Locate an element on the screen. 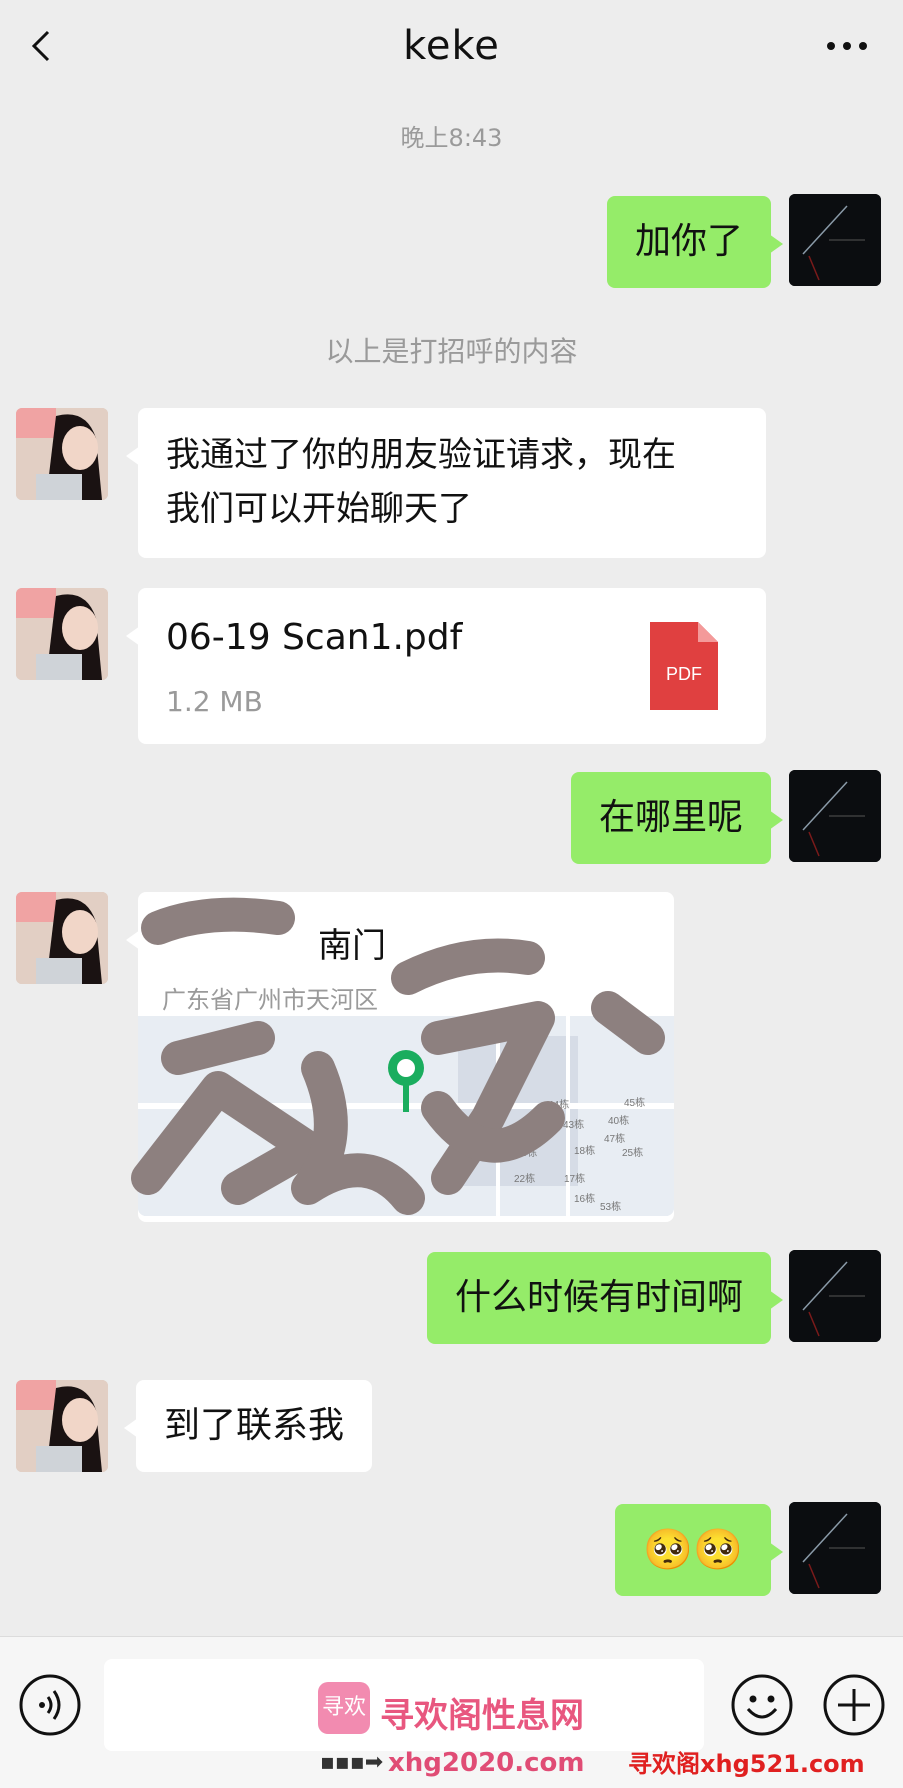 The height and width of the screenshot is (1788, 903). sent-message-bubble: 在哪里呢 is located at coordinates (677, 818).